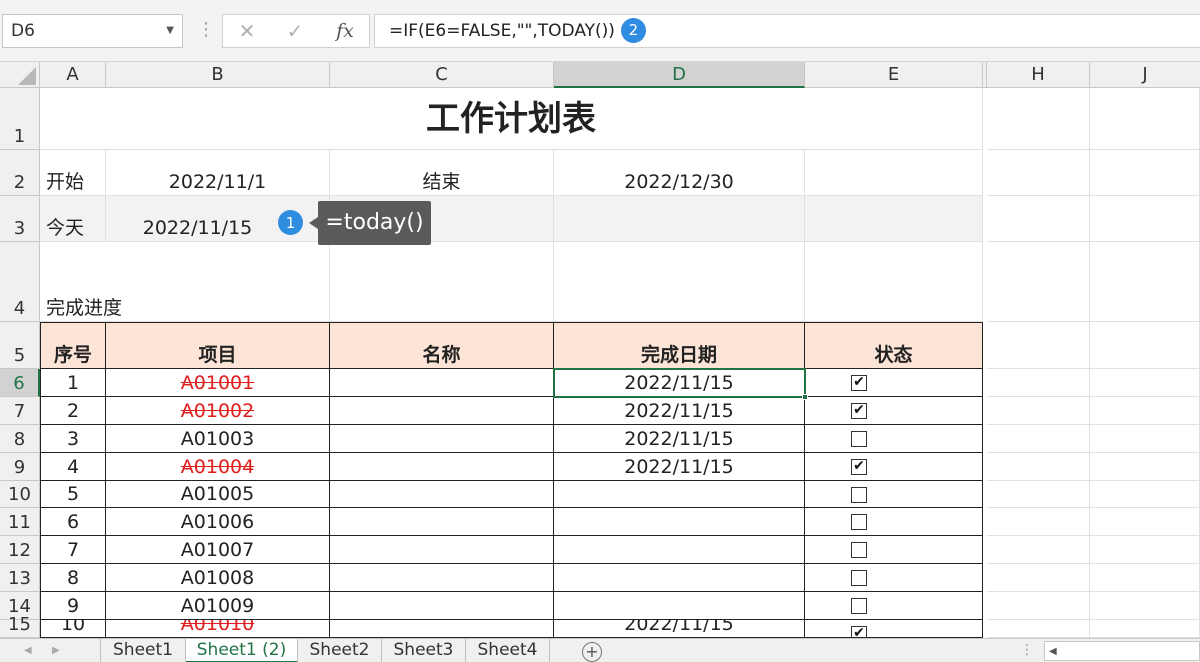 The width and height of the screenshot is (1200, 662). What do you see at coordinates (247, 31) in the screenshot?
I see `cancel-icon: ✕` at bounding box center [247, 31].